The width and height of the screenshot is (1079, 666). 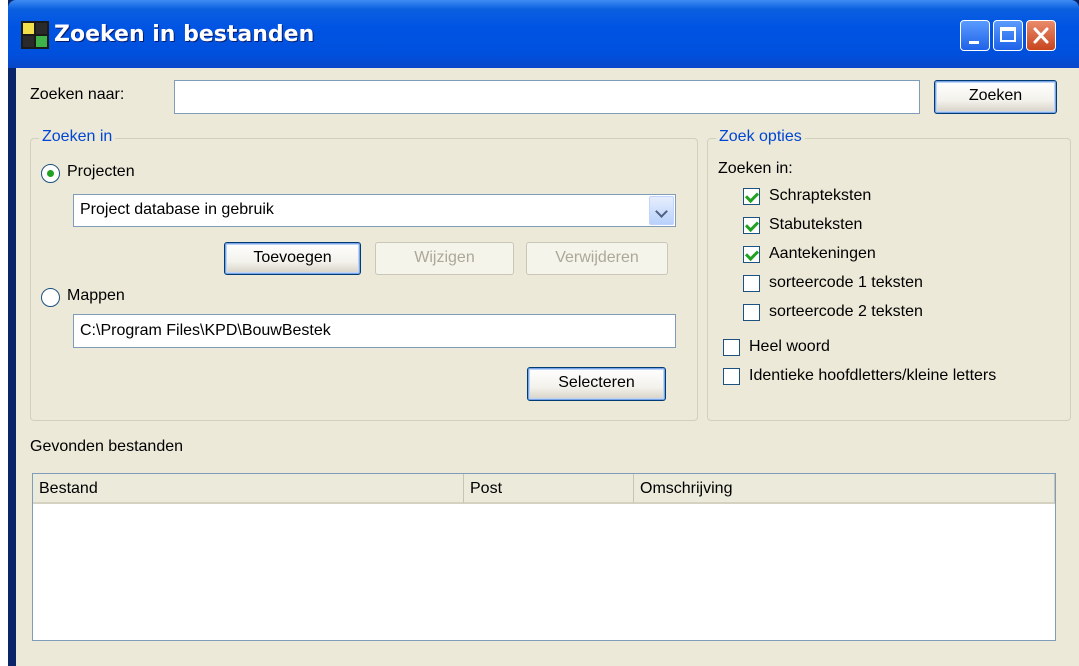 What do you see at coordinates (292, 258) in the screenshot?
I see `add-button: Toevoegen` at bounding box center [292, 258].